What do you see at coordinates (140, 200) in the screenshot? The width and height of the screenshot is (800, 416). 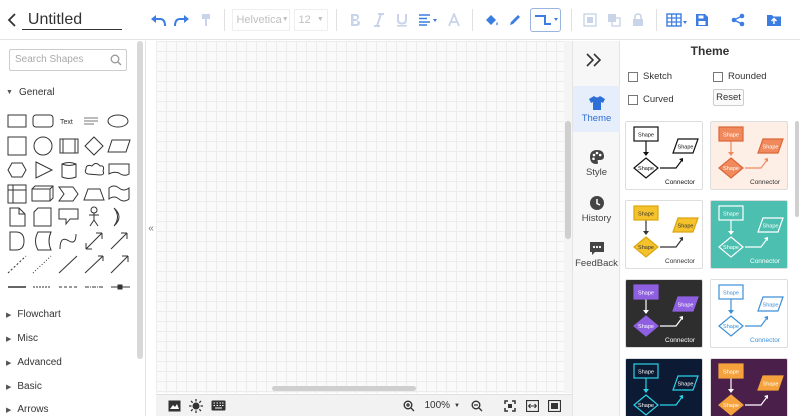 I see `shape-panel-scrollbar` at bounding box center [140, 200].